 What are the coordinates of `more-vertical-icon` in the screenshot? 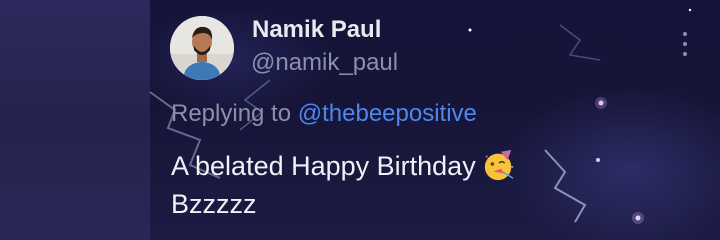 It's located at (685, 34).